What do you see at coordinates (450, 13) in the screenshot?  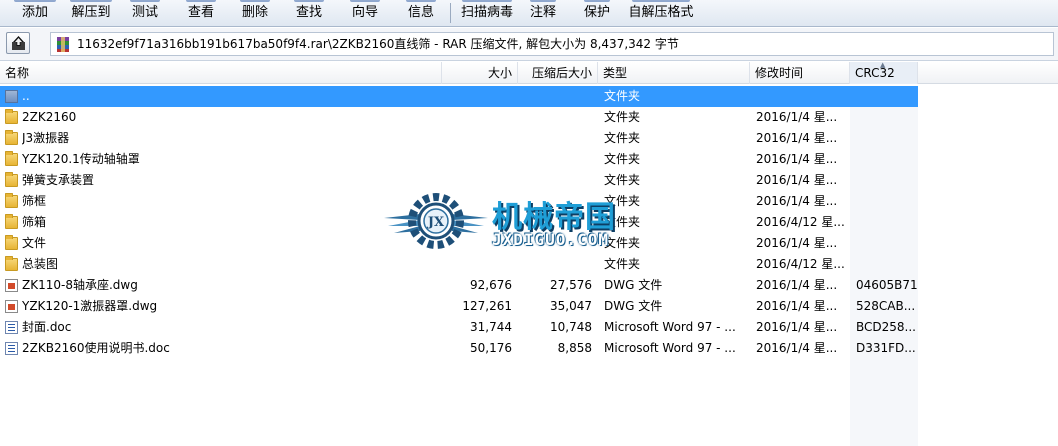 I see `toolbar-separator` at bounding box center [450, 13].